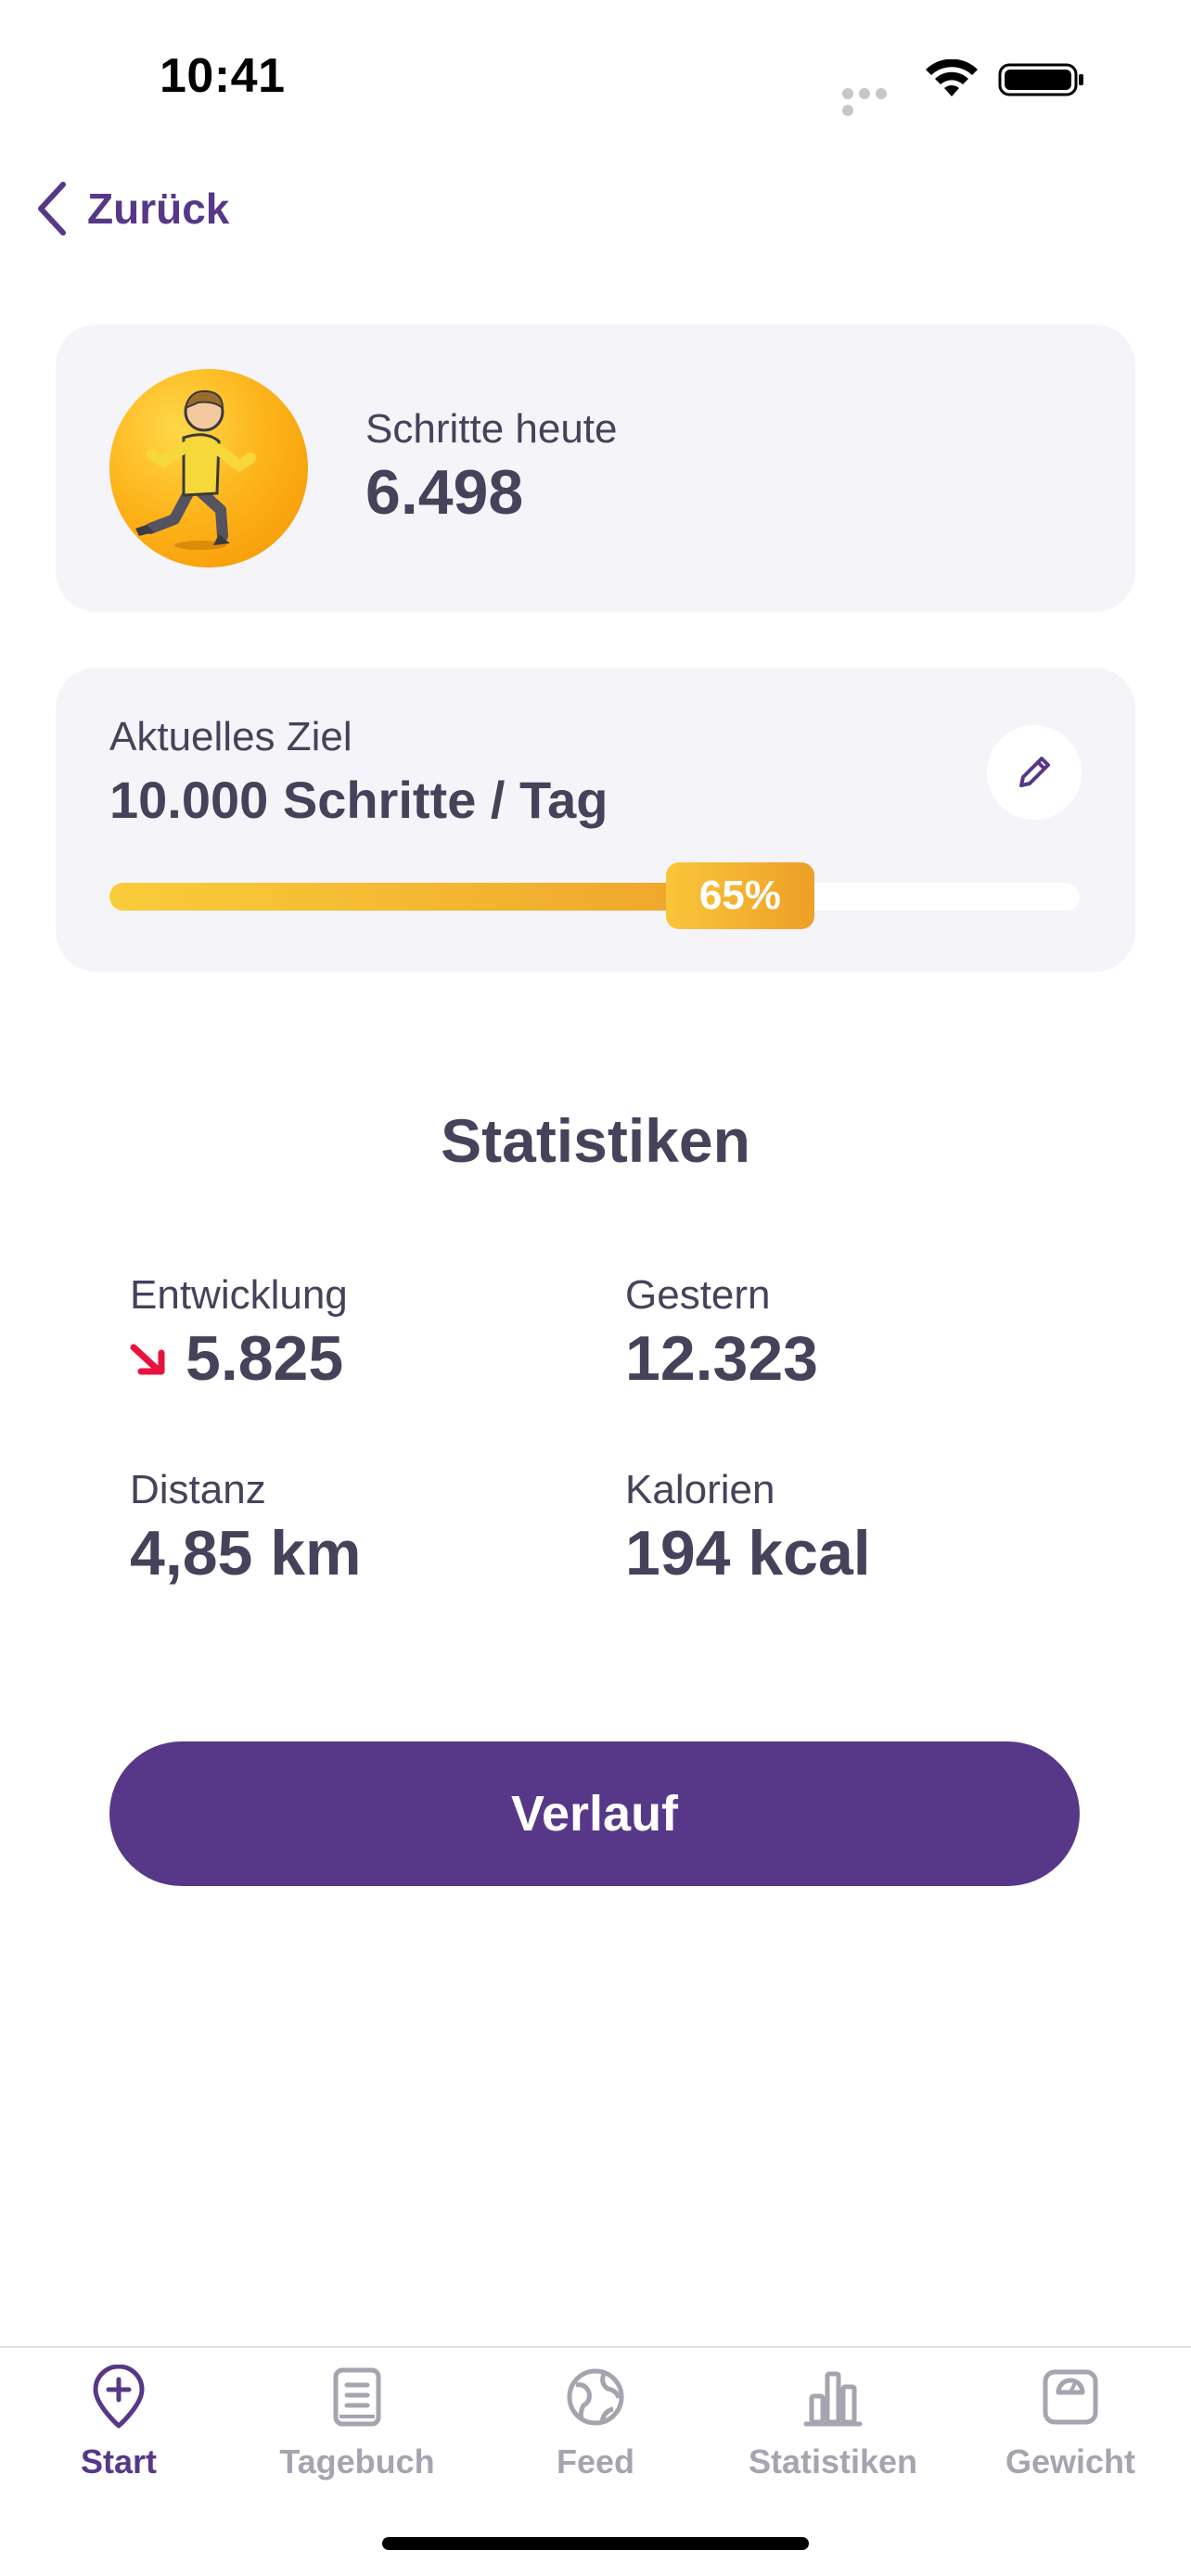 The image size is (1191, 2576). I want to click on tab-feed: Feed, so click(595, 2439).